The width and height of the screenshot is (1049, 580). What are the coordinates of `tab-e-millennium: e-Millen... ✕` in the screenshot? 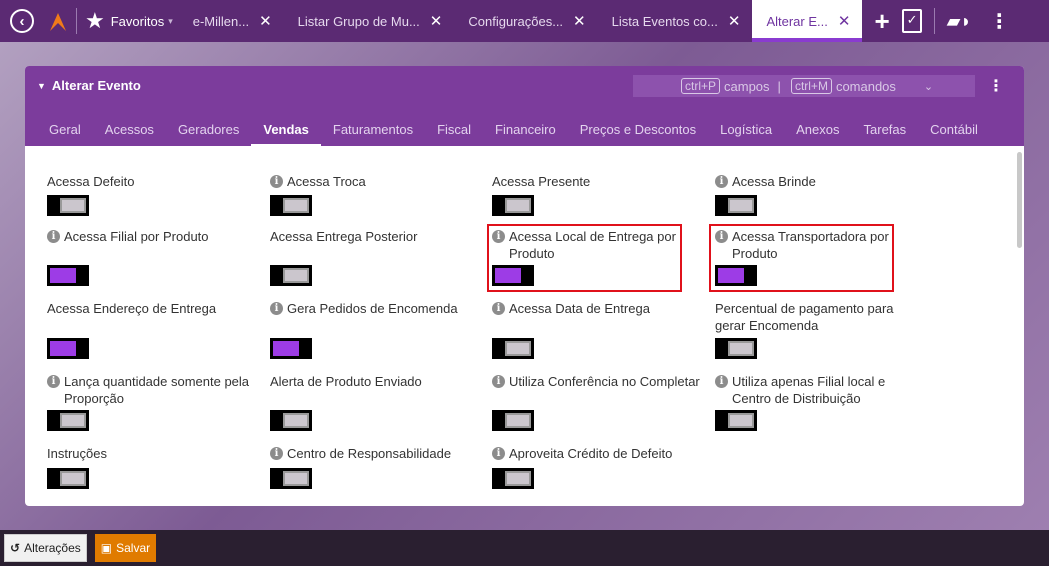 It's located at (231, 21).